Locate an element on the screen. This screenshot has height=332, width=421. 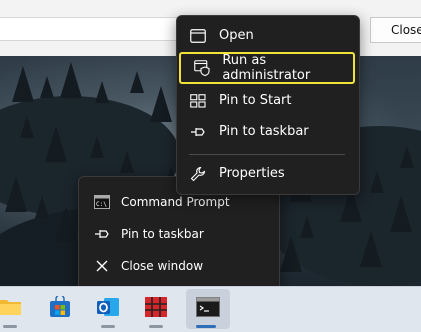
menu-item-label: Pin to taskbar is located at coordinates (264, 131).